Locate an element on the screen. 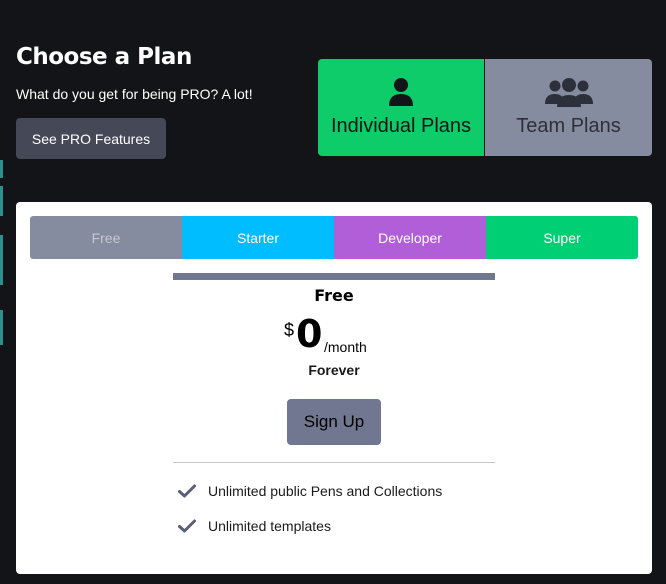  feature-text: Unlimited templates is located at coordinates (269, 526).